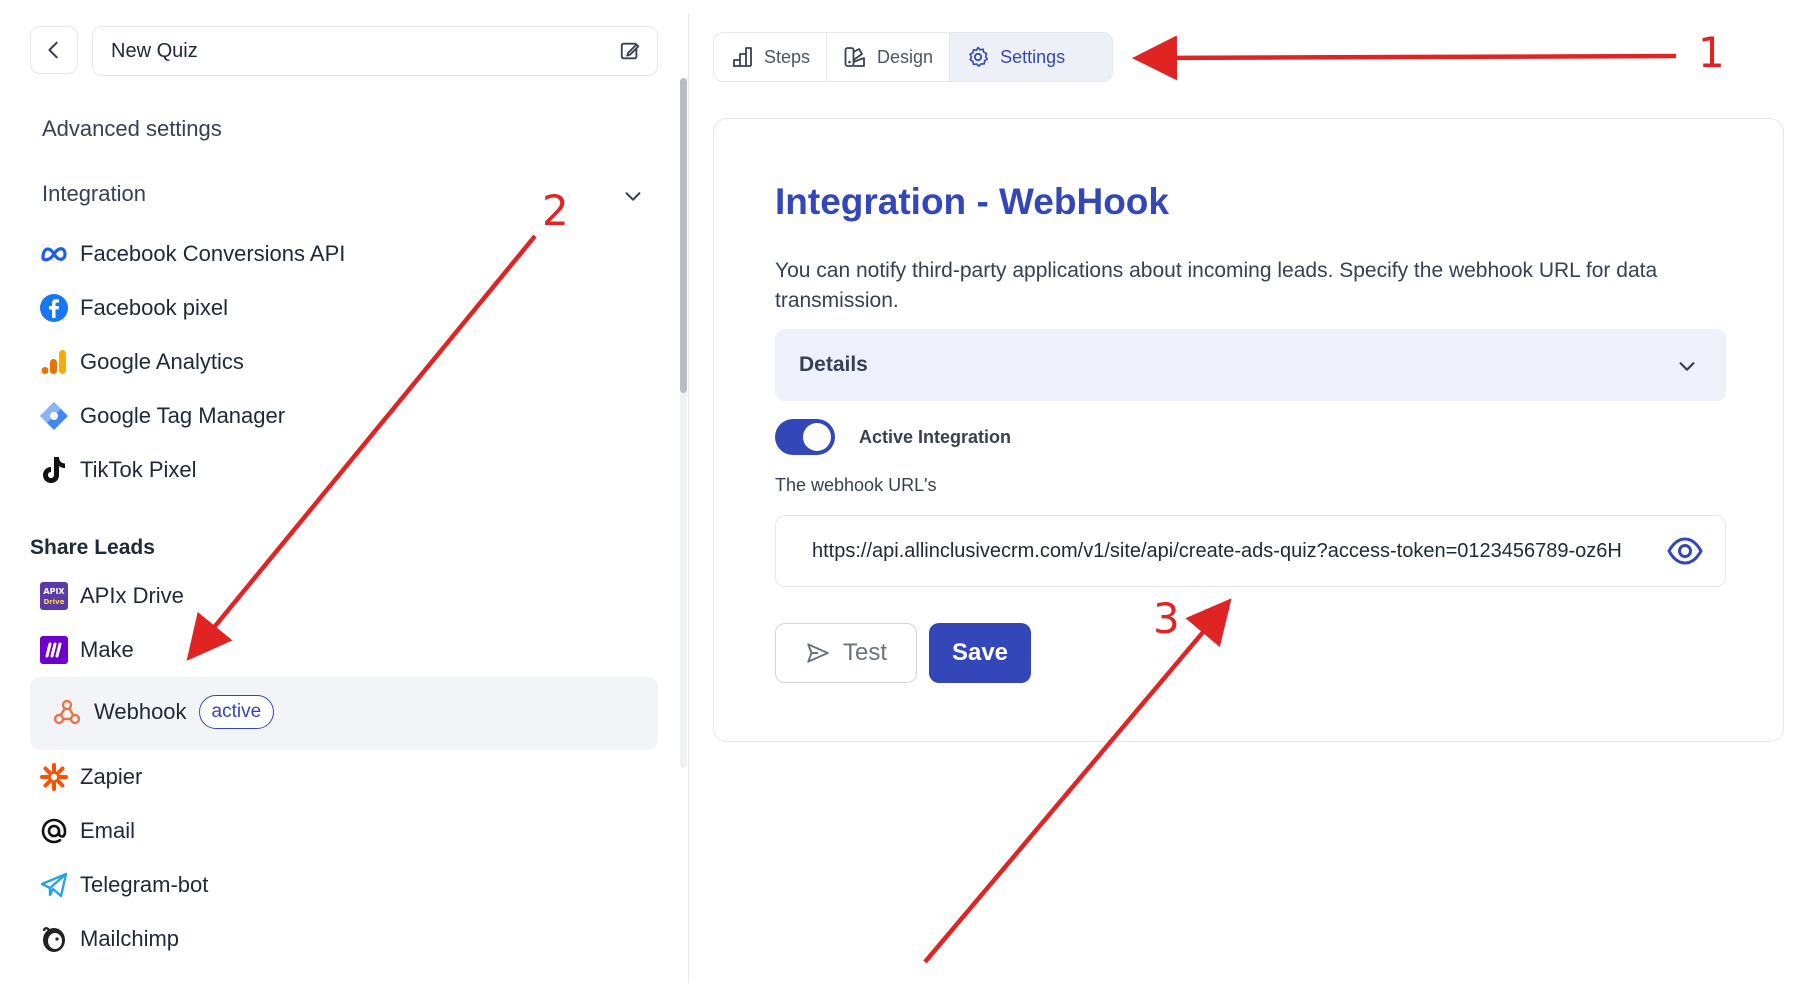 This screenshot has width=1820, height=983. What do you see at coordinates (132, 595) in the screenshot?
I see `sidebar-item-label: APIx Drive` at bounding box center [132, 595].